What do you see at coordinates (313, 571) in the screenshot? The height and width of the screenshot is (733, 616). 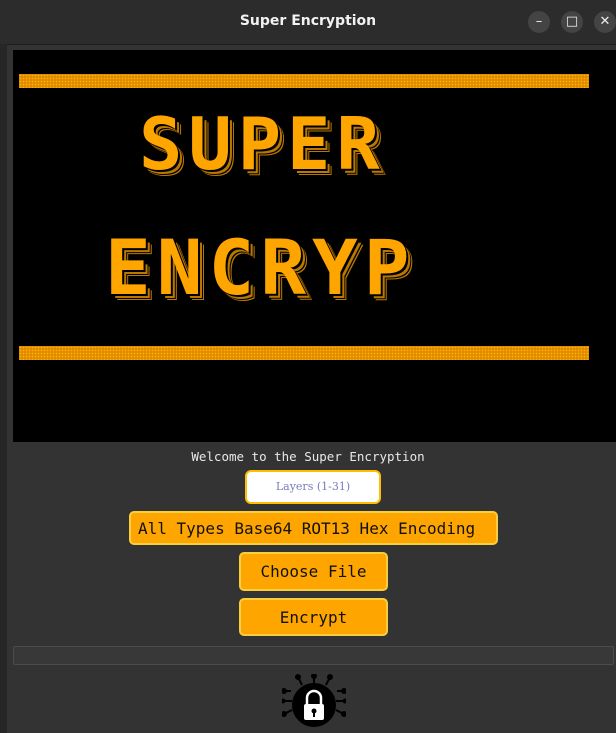 I see `choose-file-button: Choose File` at bounding box center [313, 571].